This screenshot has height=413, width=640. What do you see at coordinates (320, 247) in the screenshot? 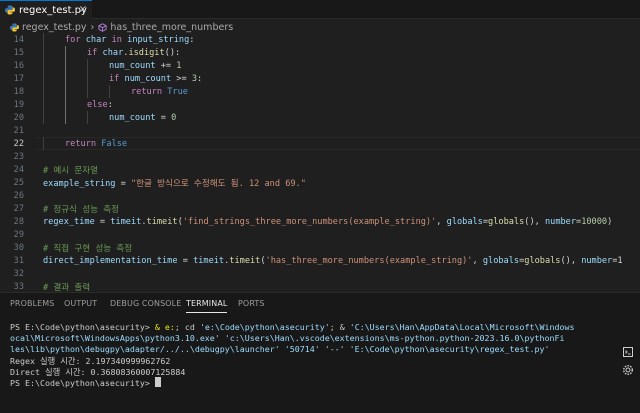
I see `code-line: 30 # 직접 구현 성능 측정` at bounding box center [320, 247].